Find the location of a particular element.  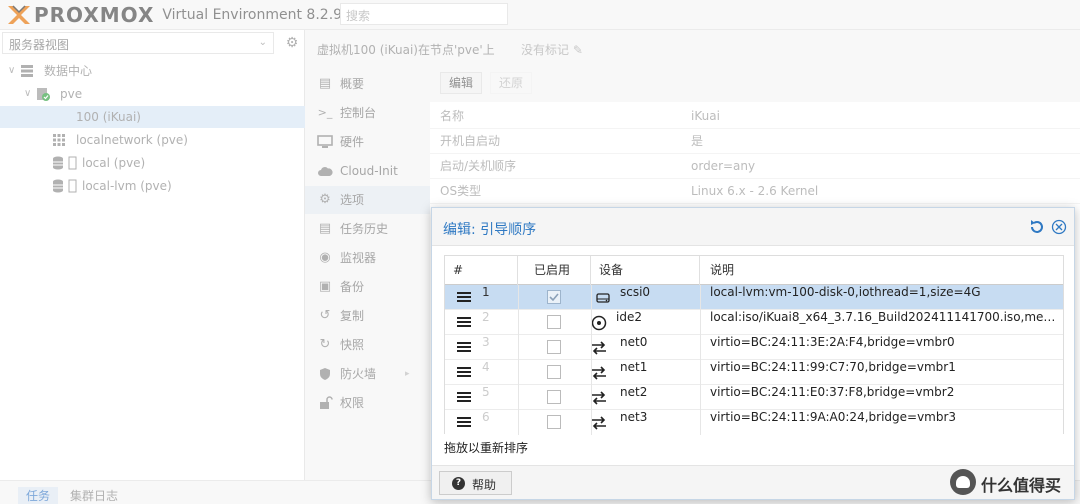

help-button: ? 帮助 is located at coordinates (475, 483).